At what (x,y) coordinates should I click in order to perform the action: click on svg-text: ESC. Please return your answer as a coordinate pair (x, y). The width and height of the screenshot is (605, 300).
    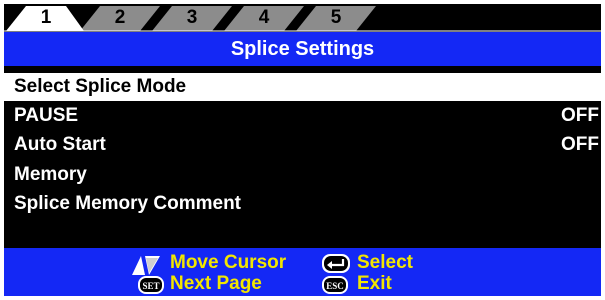
    Looking at the image, I should click on (335, 286).